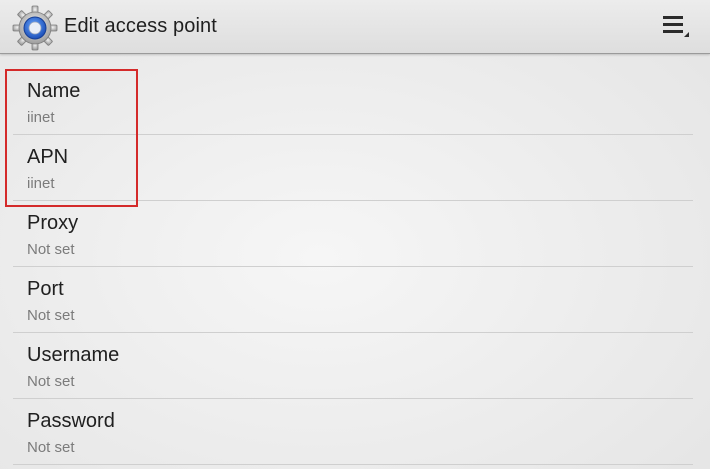 The width and height of the screenshot is (710, 469). What do you see at coordinates (54, 91) in the screenshot?
I see `preference-title: Name` at bounding box center [54, 91].